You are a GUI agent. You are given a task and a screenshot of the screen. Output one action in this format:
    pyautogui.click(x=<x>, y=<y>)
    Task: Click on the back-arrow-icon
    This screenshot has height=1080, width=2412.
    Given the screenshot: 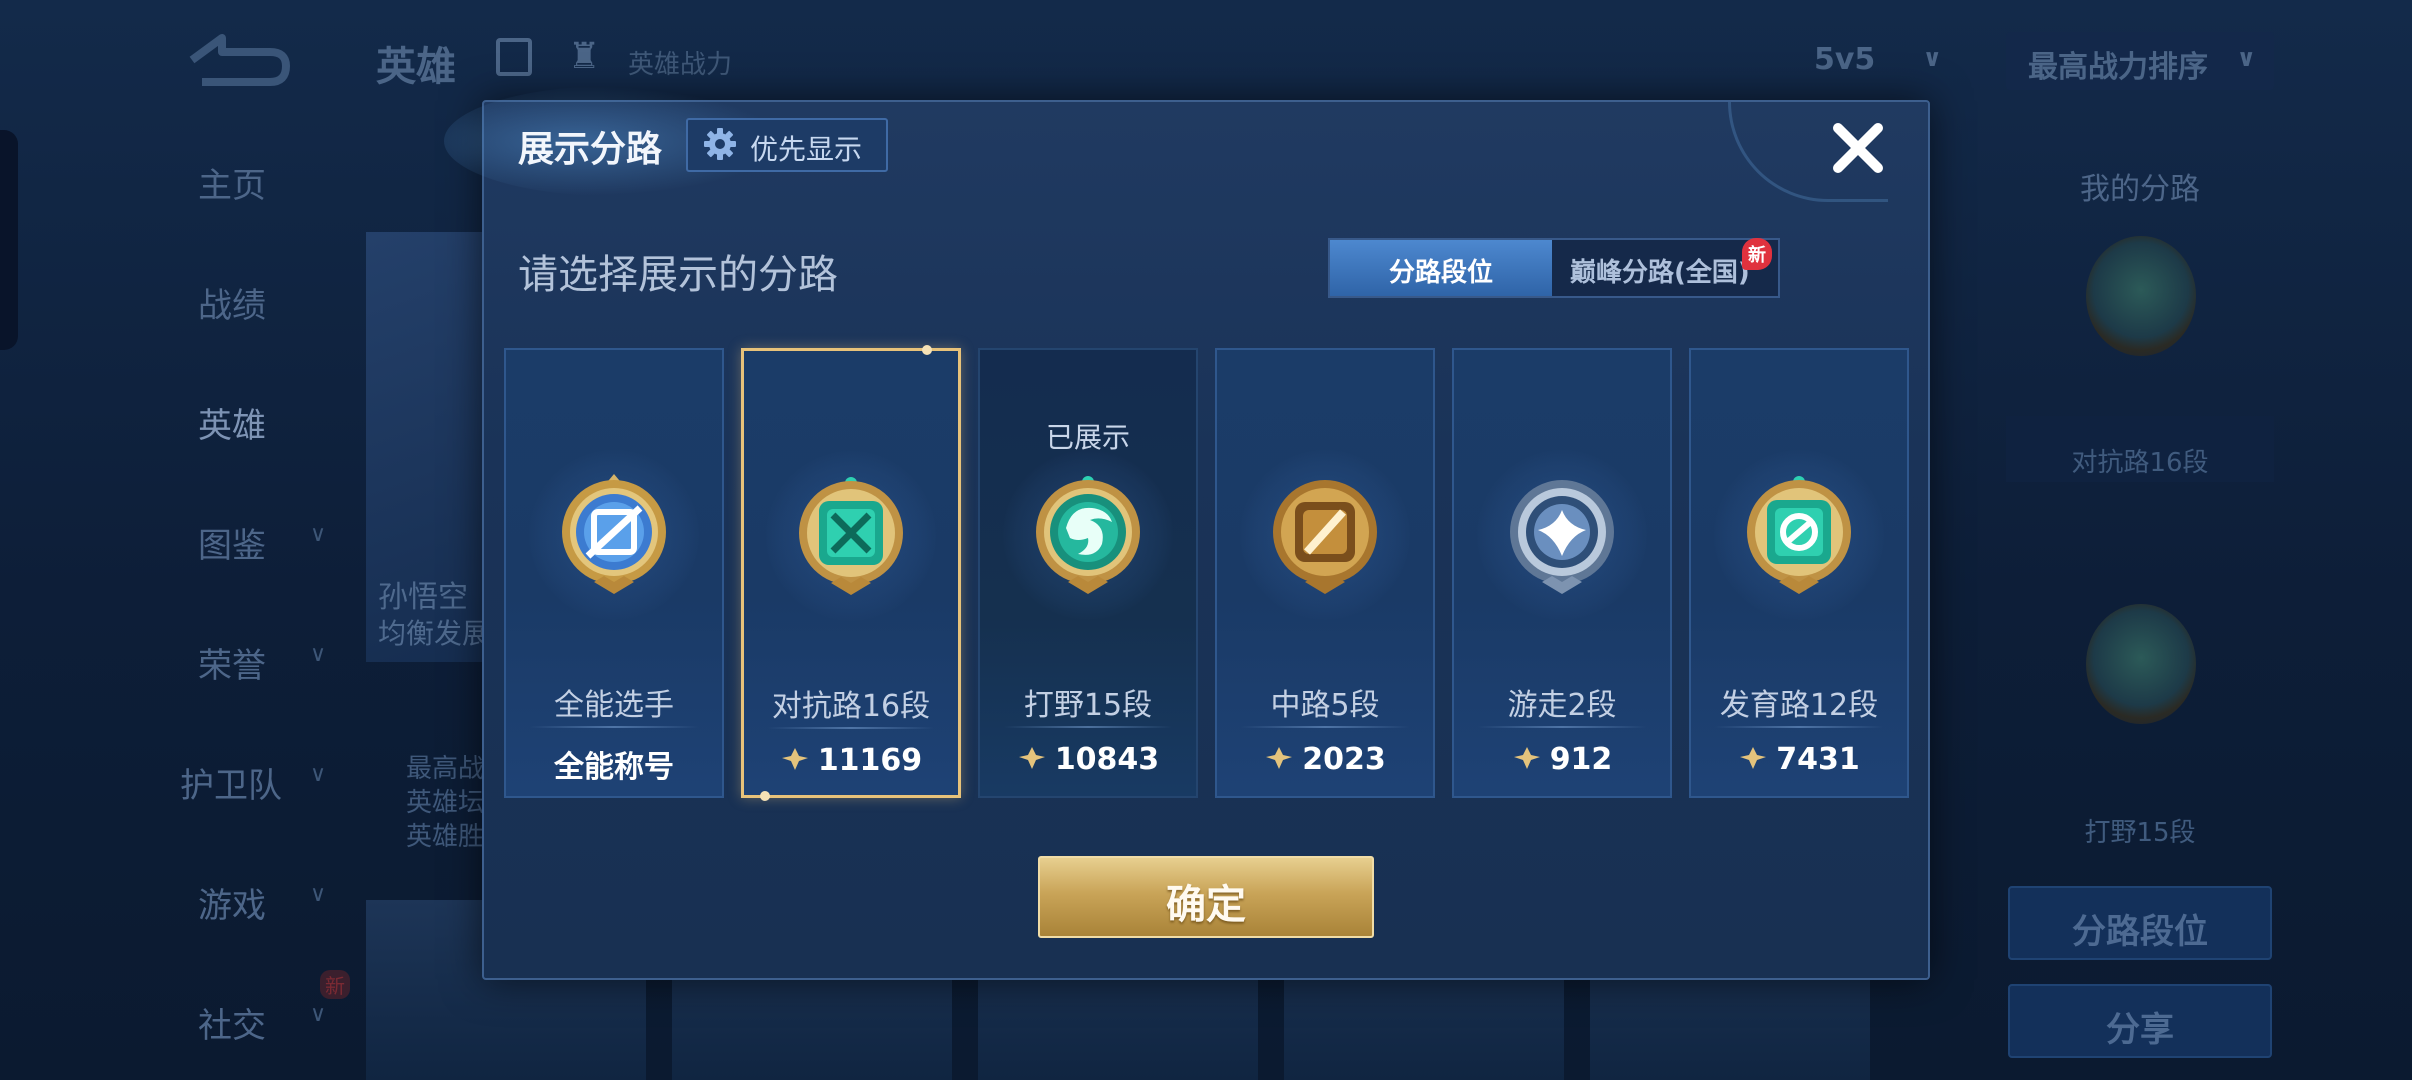 What is the action you would take?
    pyautogui.click(x=237, y=60)
    